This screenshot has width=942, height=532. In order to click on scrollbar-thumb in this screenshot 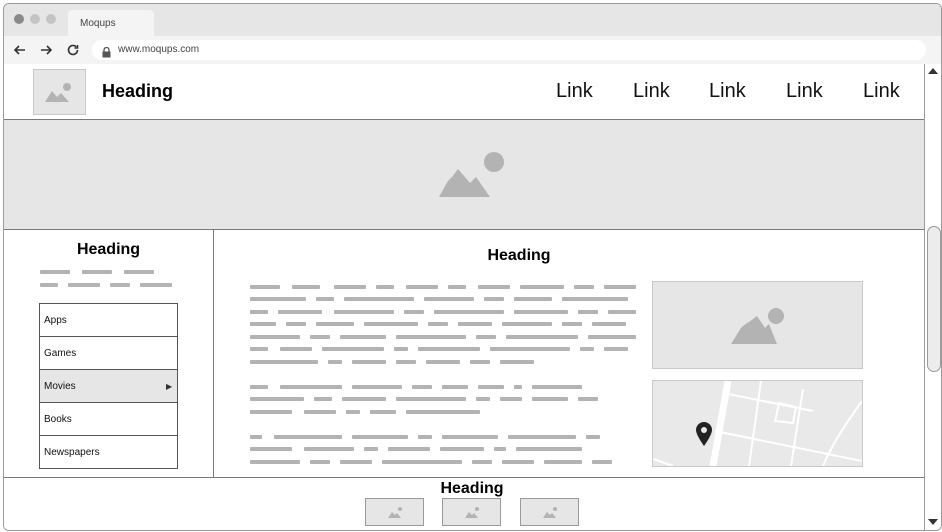, I will do `click(934, 299)`.